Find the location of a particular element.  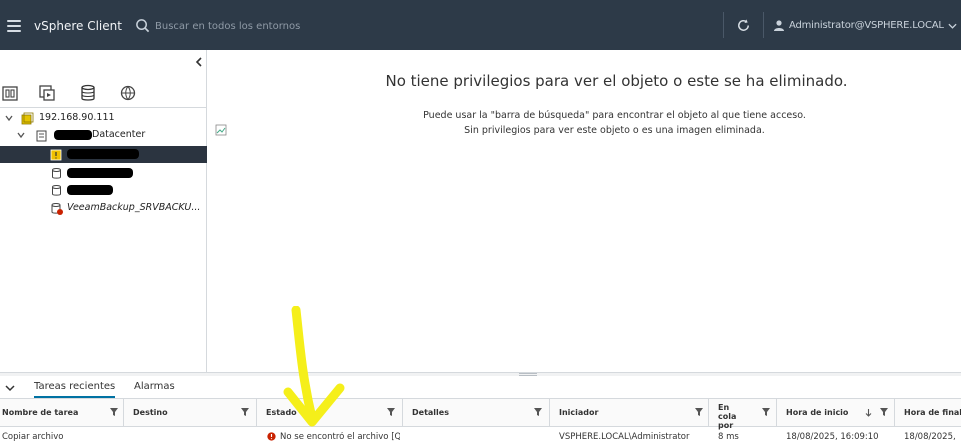

task-start-time-cell: 18/08/2025, 16:09:10 is located at coordinates (832, 437).